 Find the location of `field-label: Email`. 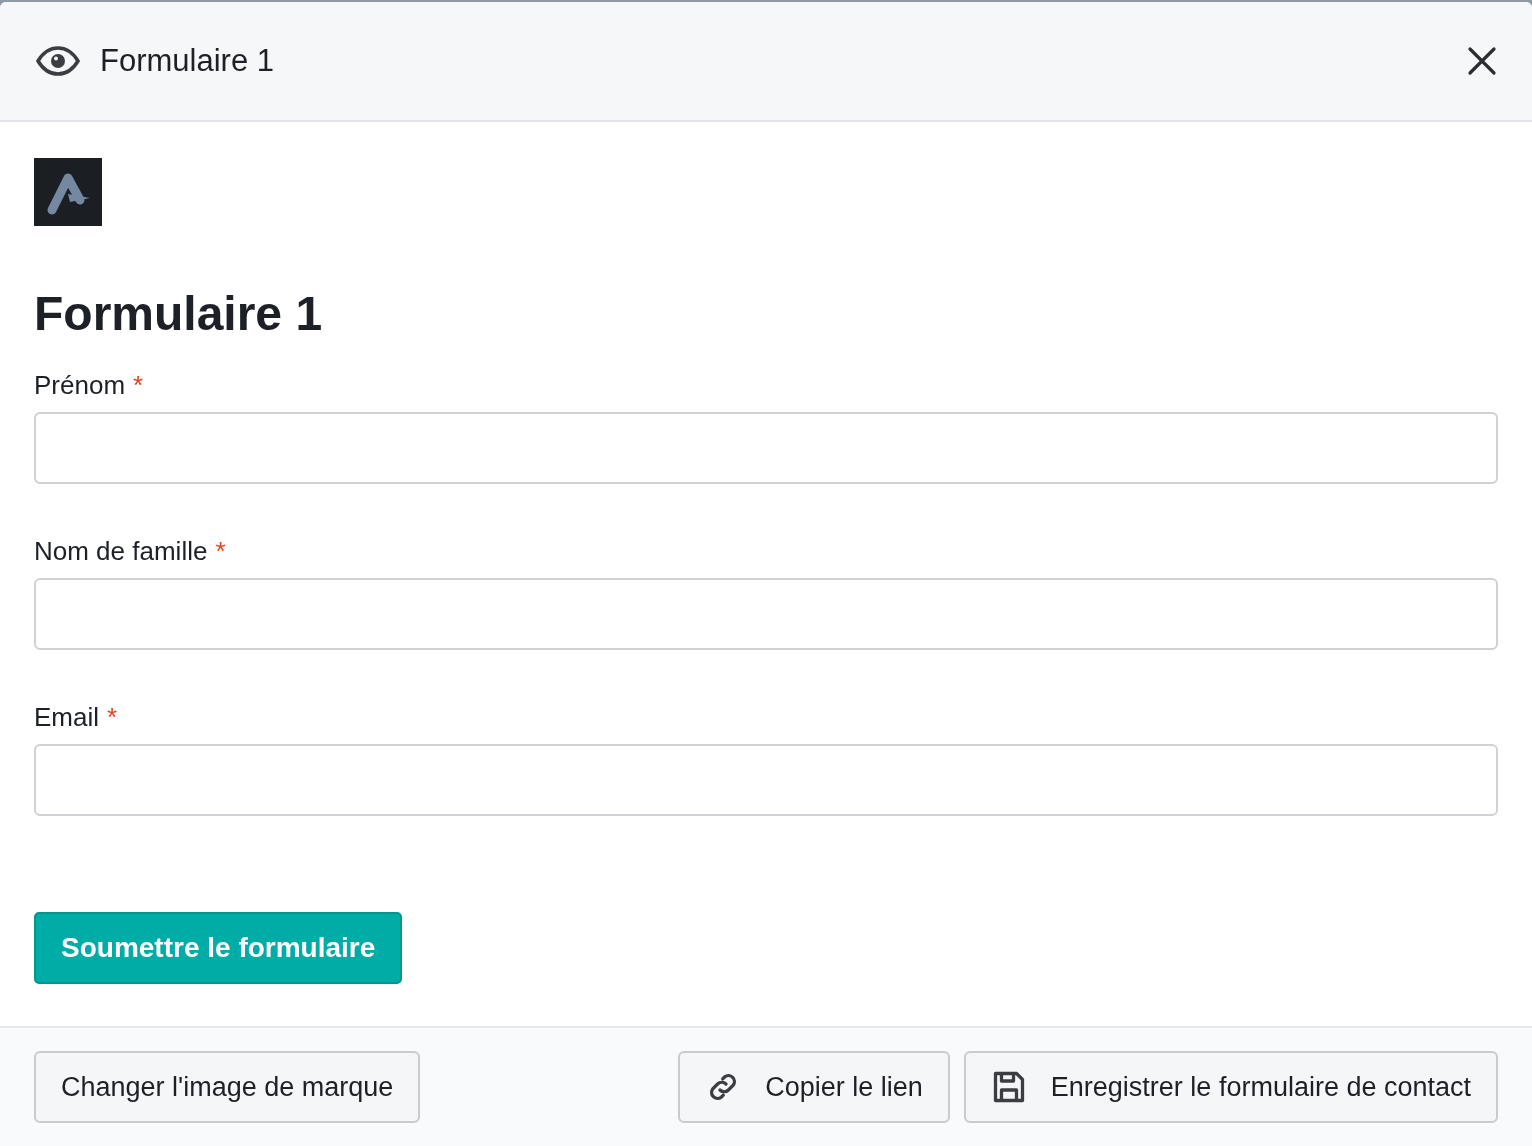

field-label: Email is located at coordinates (66, 717).